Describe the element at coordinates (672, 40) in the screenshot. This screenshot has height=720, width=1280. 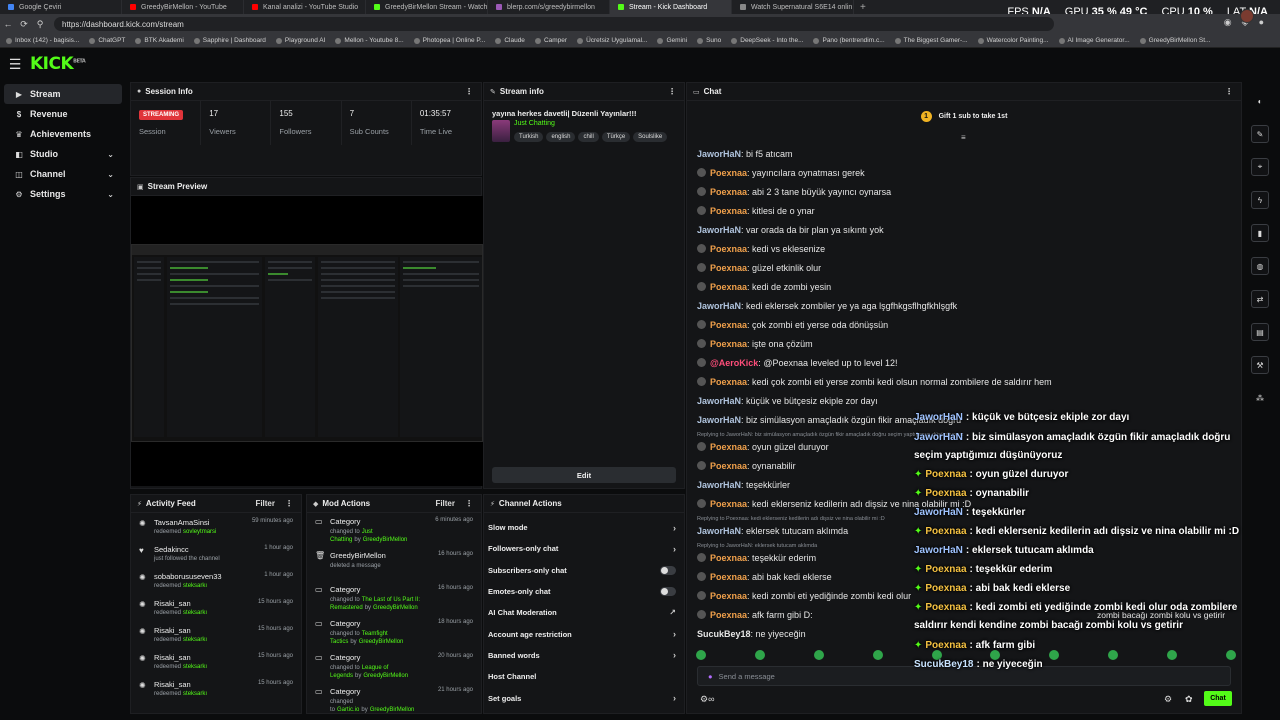
I see `bookmark-item: Gemini` at that location.